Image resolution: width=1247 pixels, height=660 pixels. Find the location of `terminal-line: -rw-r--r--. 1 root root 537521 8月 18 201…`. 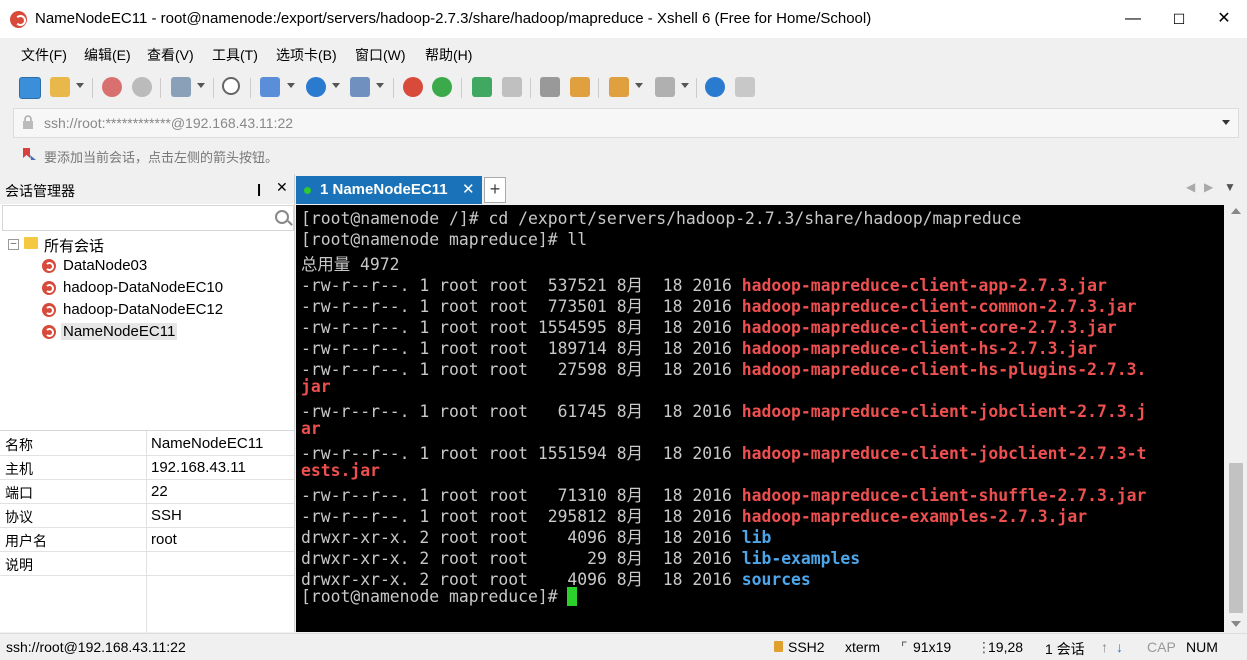

terminal-line: -rw-r--r--. 1 root root 537521 8月 18 201… is located at coordinates (704, 283).